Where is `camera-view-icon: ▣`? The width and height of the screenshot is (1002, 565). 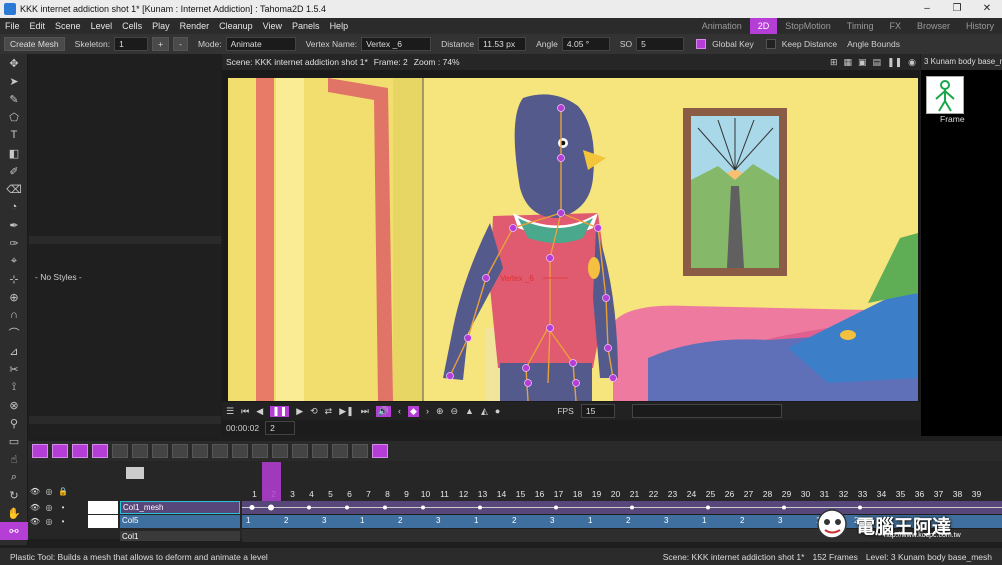 camera-view-icon: ▣ is located at coordinates (862, 62).